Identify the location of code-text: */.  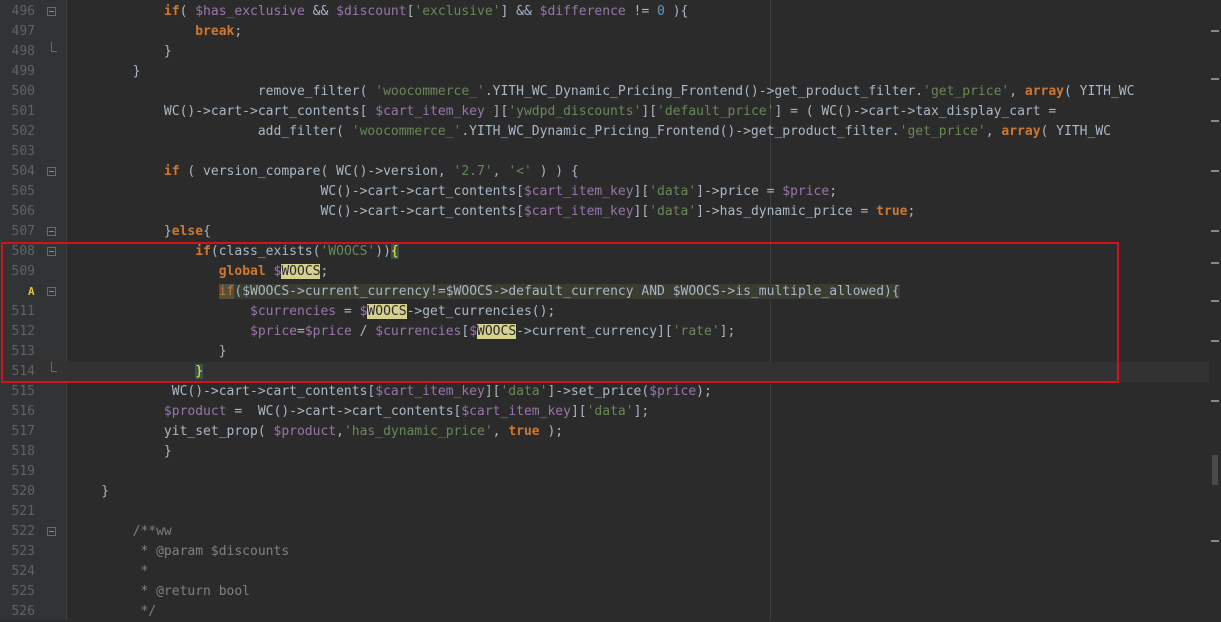
(113, 612).